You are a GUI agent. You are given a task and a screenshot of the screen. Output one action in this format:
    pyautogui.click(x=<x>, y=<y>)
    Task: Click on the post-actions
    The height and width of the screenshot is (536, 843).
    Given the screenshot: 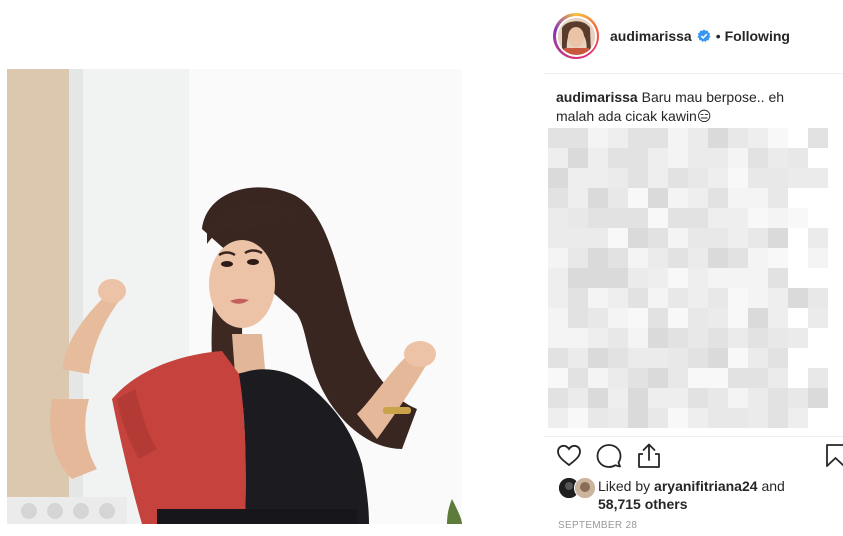 What is the action you would take?
    pyautogui.click(x=699, y=457)
    